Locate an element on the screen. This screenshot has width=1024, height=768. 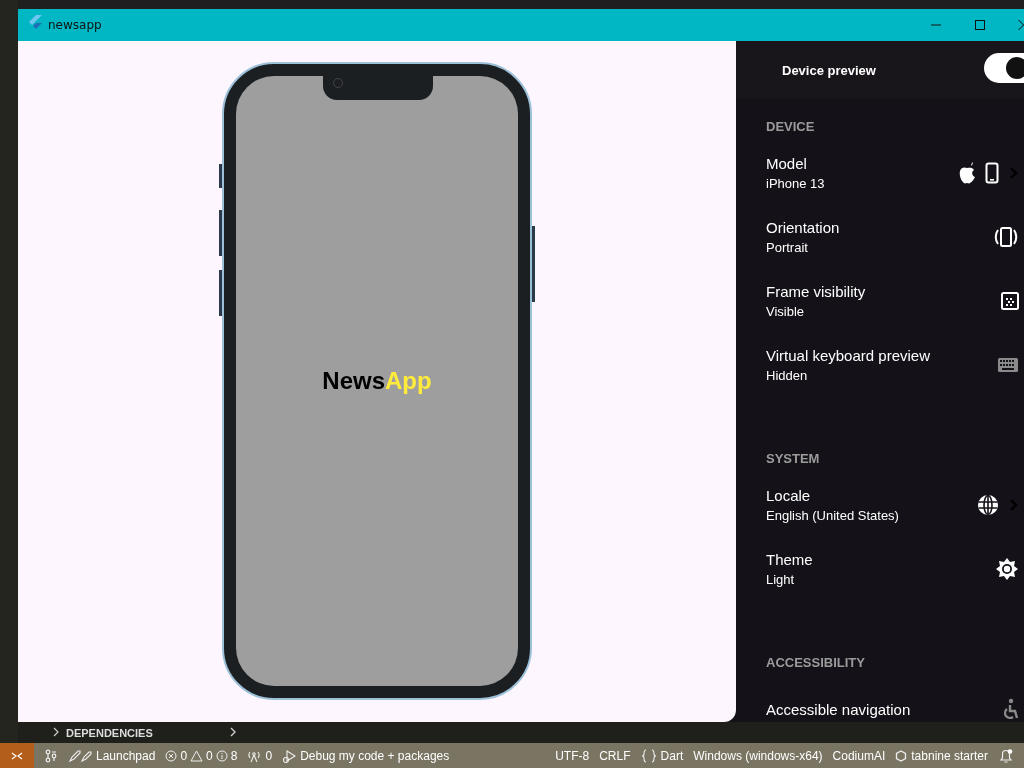
section-title: DEVICE is located at coordinates (791, 127).